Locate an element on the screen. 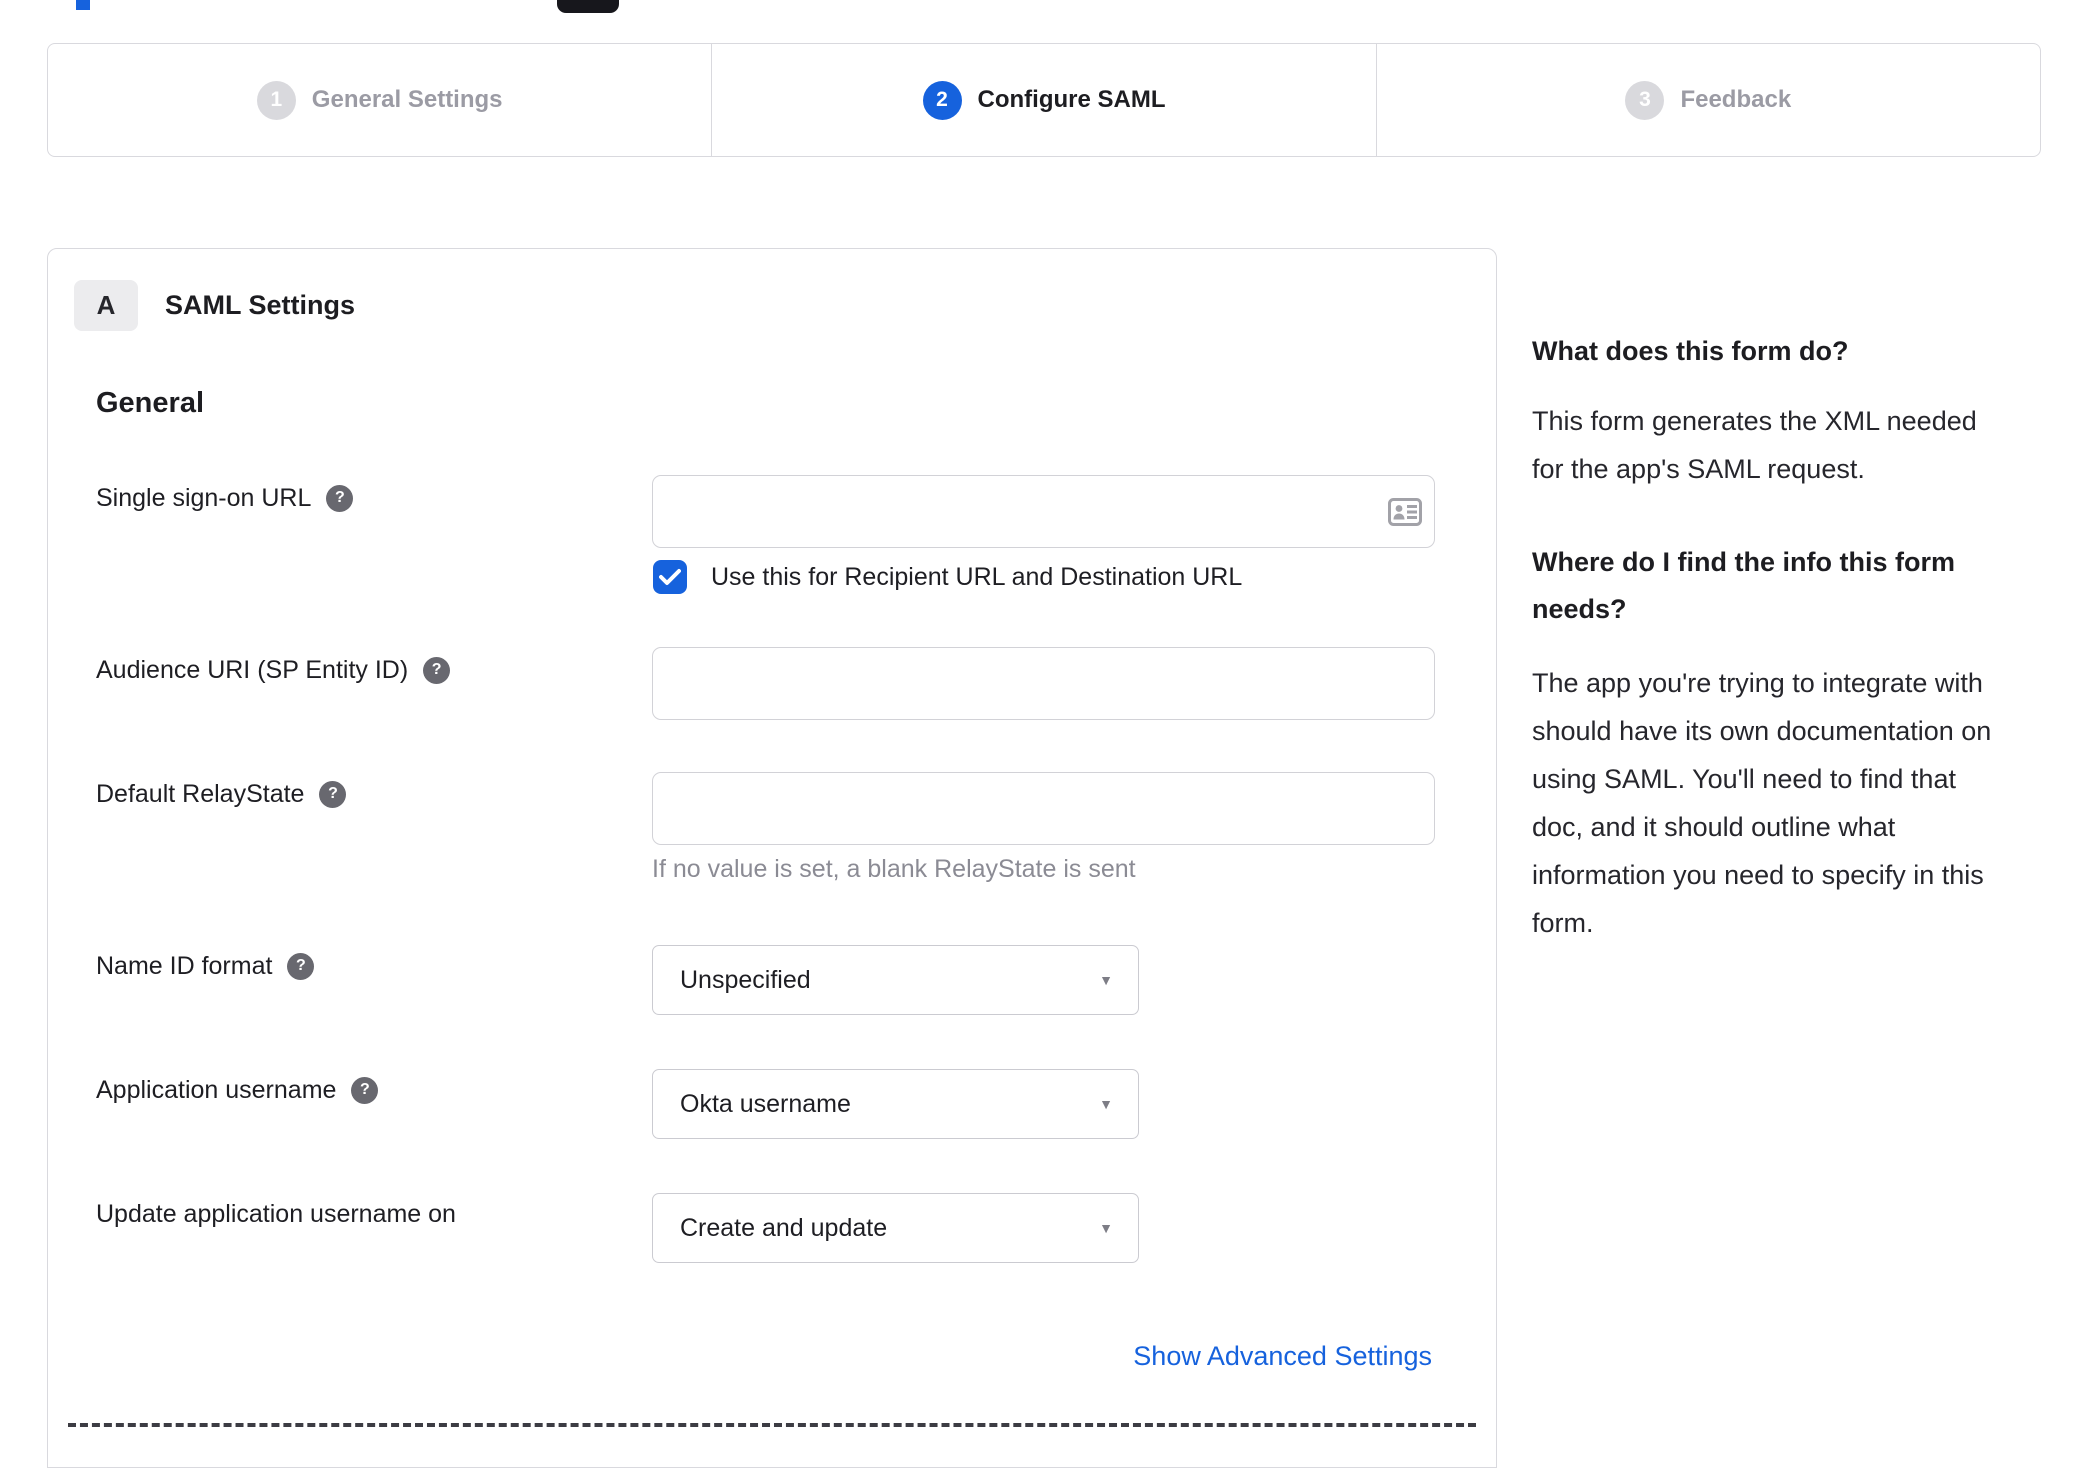  checkmark-icon is located at coordinates (670, 577).